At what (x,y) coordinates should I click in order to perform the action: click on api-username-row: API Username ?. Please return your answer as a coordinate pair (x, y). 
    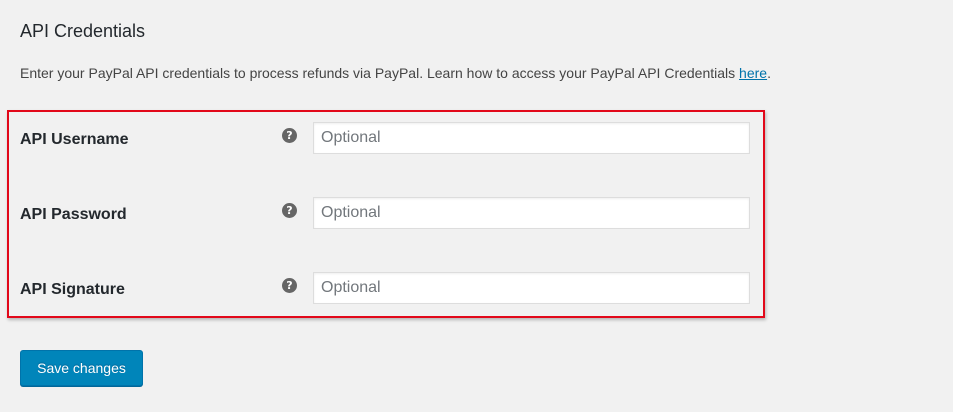
    Looking at the image, I should click on (476, 139).